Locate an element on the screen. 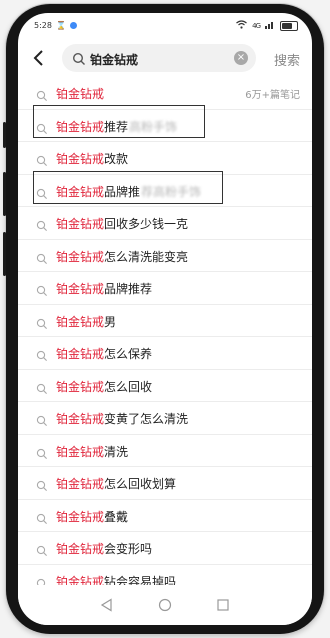  volume-up-button is located at coordinates (4, 194).